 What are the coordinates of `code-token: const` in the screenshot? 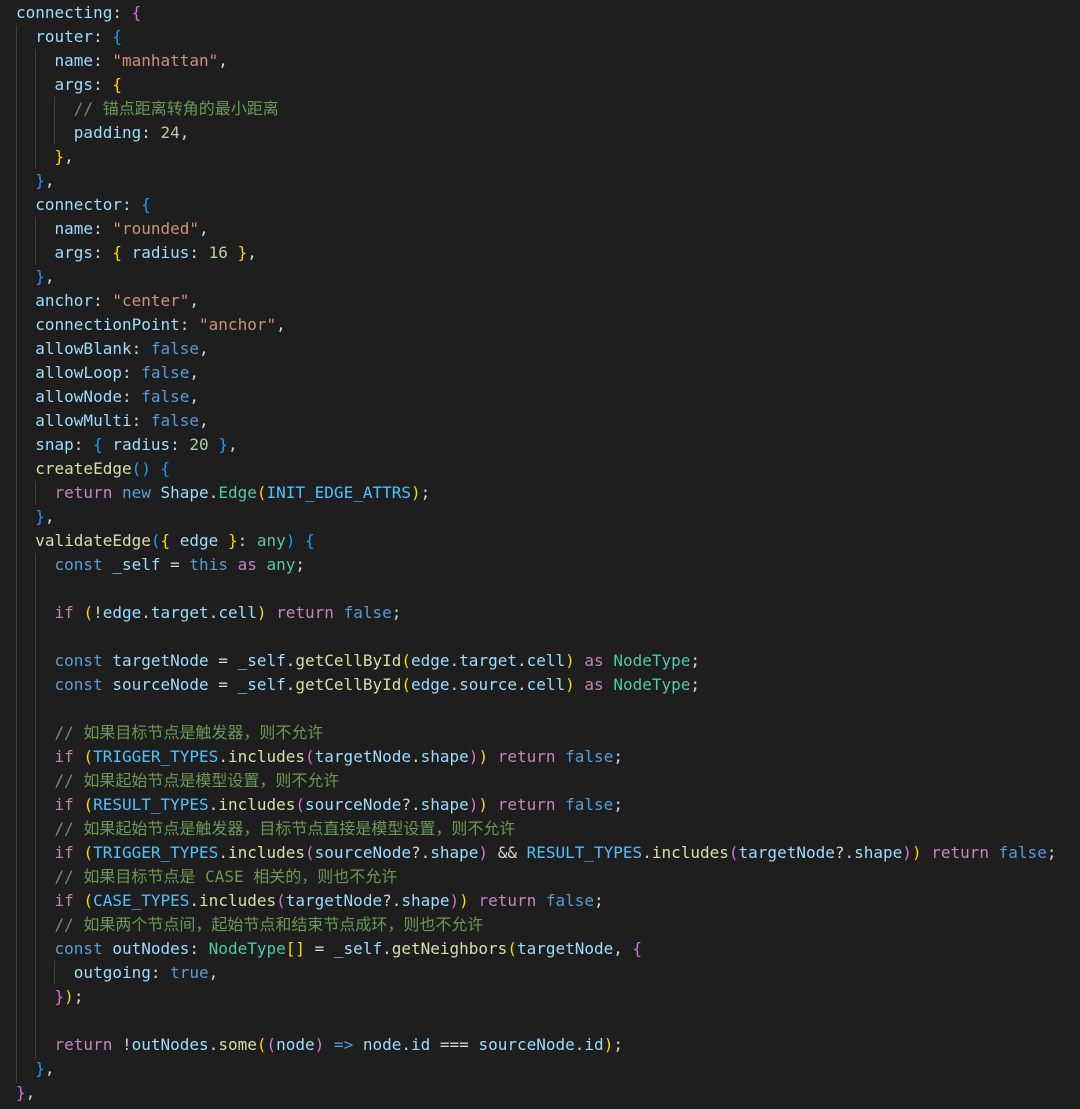 It's located at (78, 564).